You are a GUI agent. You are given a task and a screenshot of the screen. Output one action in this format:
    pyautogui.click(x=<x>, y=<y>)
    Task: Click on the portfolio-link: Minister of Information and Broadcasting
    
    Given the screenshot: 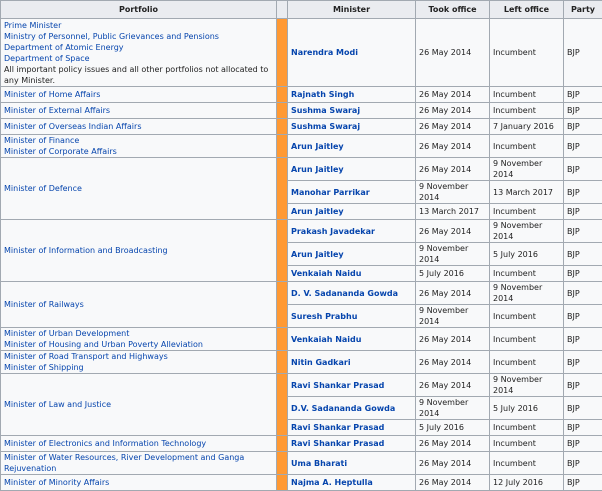 What is the action you would take?
    pyautogui.click(x=138, y=250)
    